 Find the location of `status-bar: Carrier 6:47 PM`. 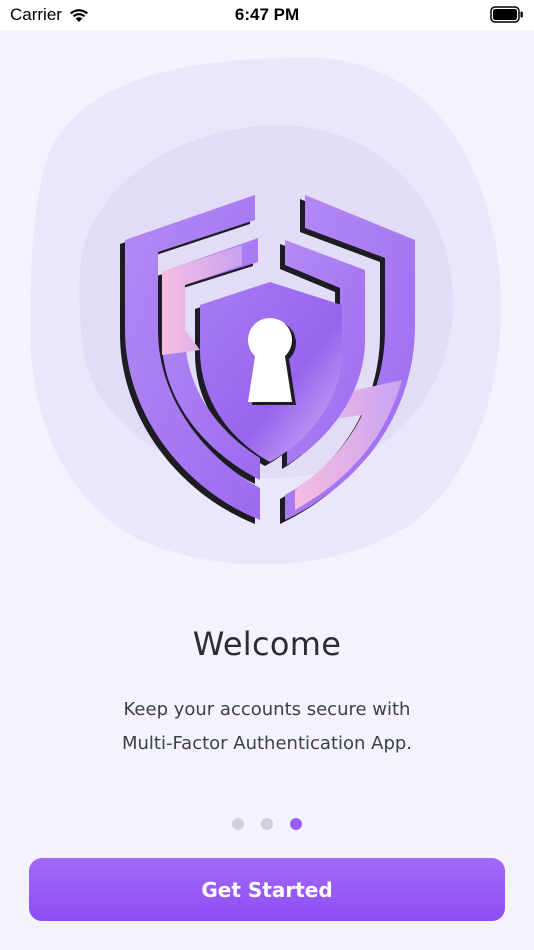

status-bar: Carrier 6:47 PM is located at coordinates (267, 15).